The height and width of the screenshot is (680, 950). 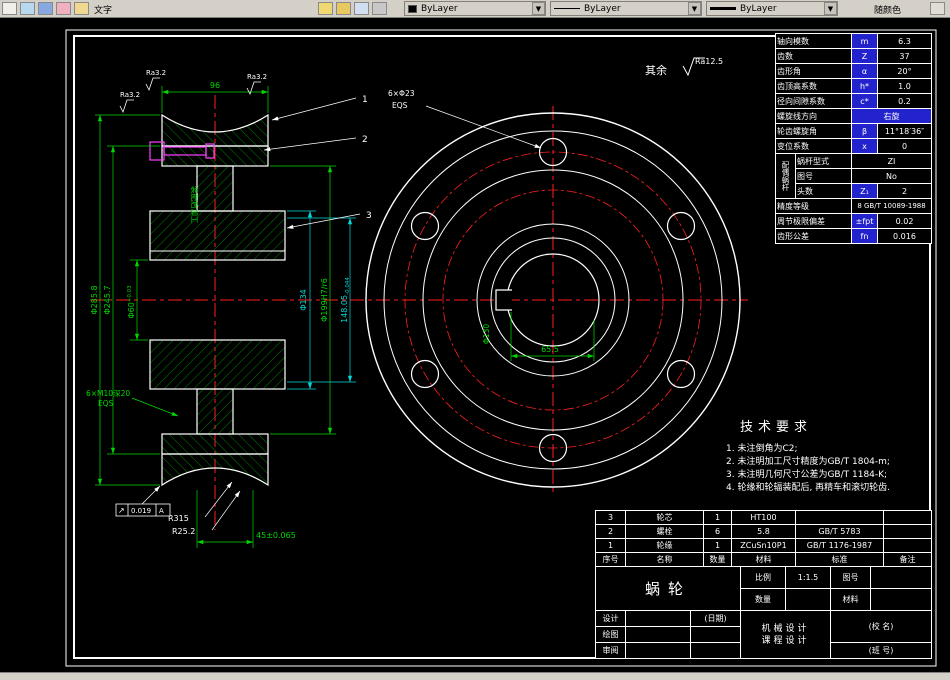 I want to click on part-standard: GB/T 5783, so click(x=839, y=531).